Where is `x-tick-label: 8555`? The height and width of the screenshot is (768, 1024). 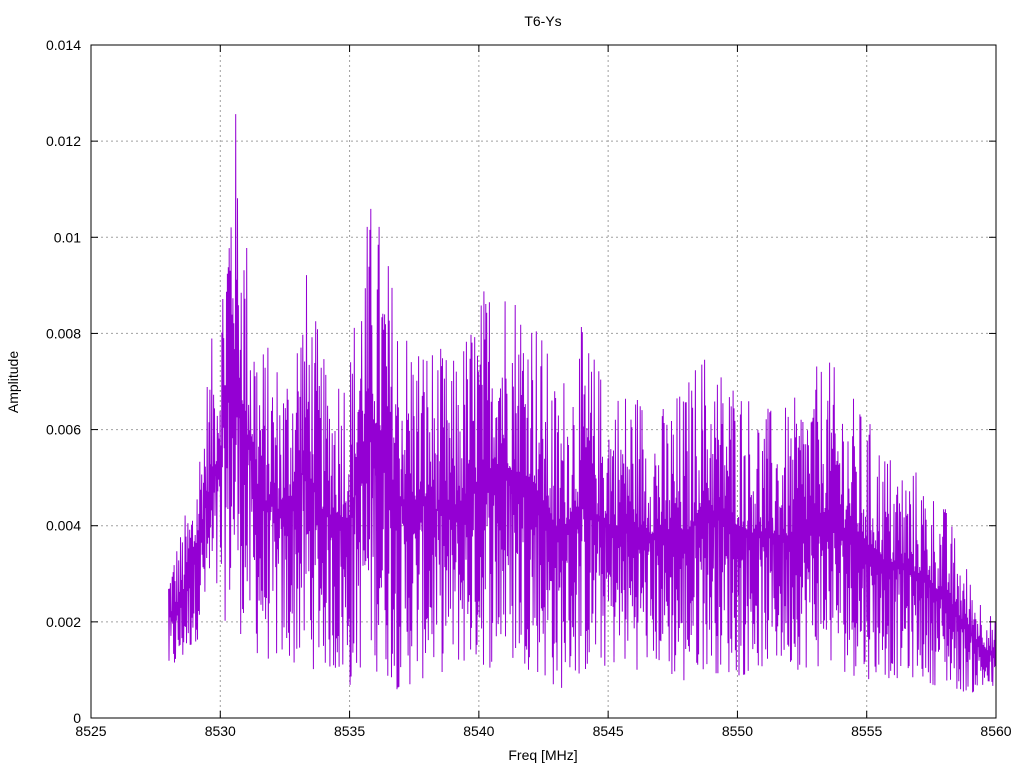 x-tick-label: 8555 is located at coordinates (866, 731).